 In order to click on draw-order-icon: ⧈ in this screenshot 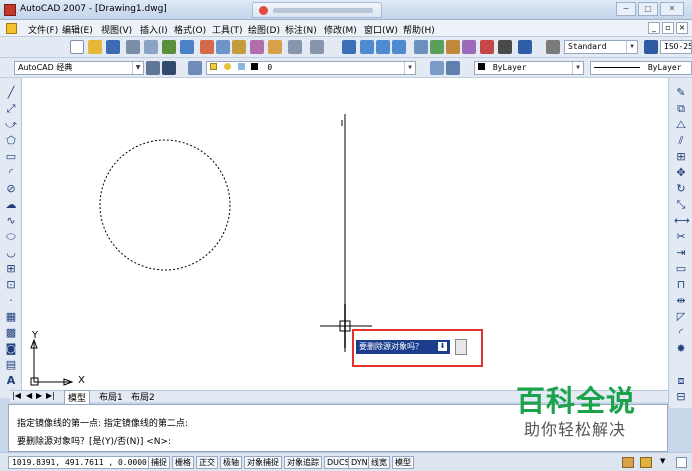, I will do `click(681, 380)`.